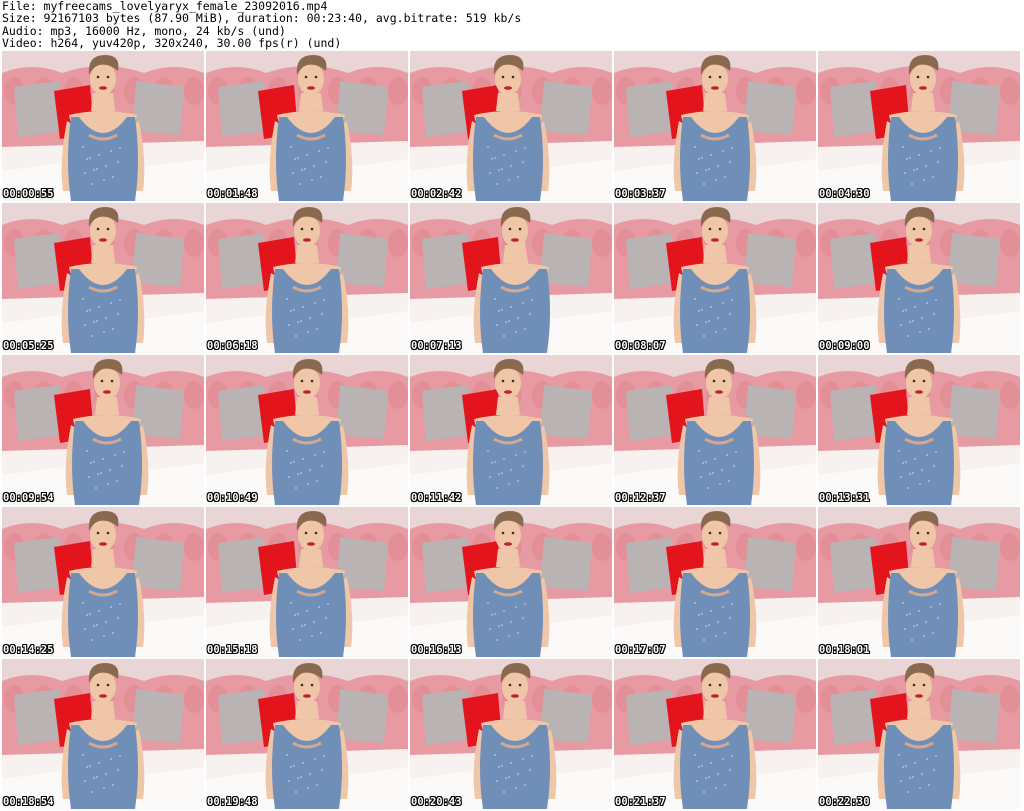 Image resolution: width=1024 pixels, height=811 pixels. I want to click on video-thumbnail: 00:11:42, so click(511, 430).